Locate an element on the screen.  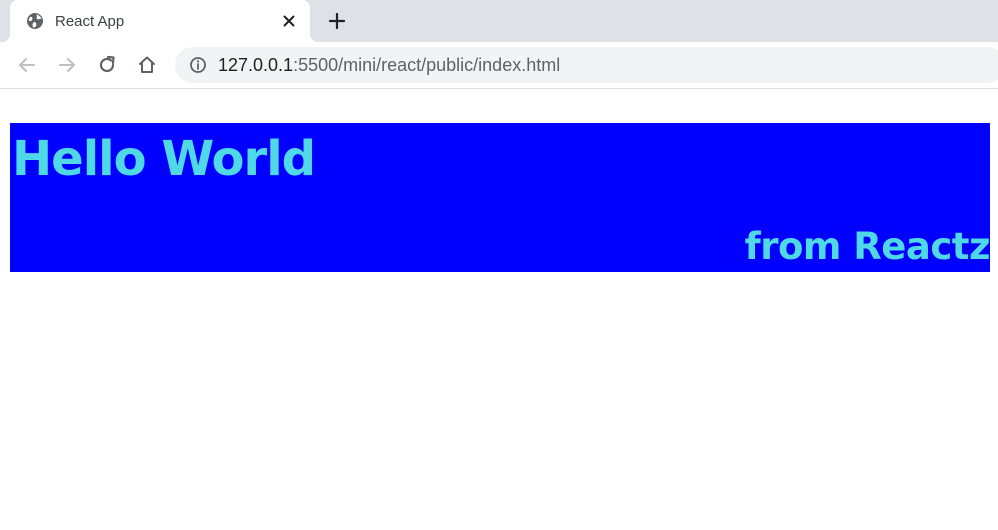
close-icon is located at coordinates (289, 21).